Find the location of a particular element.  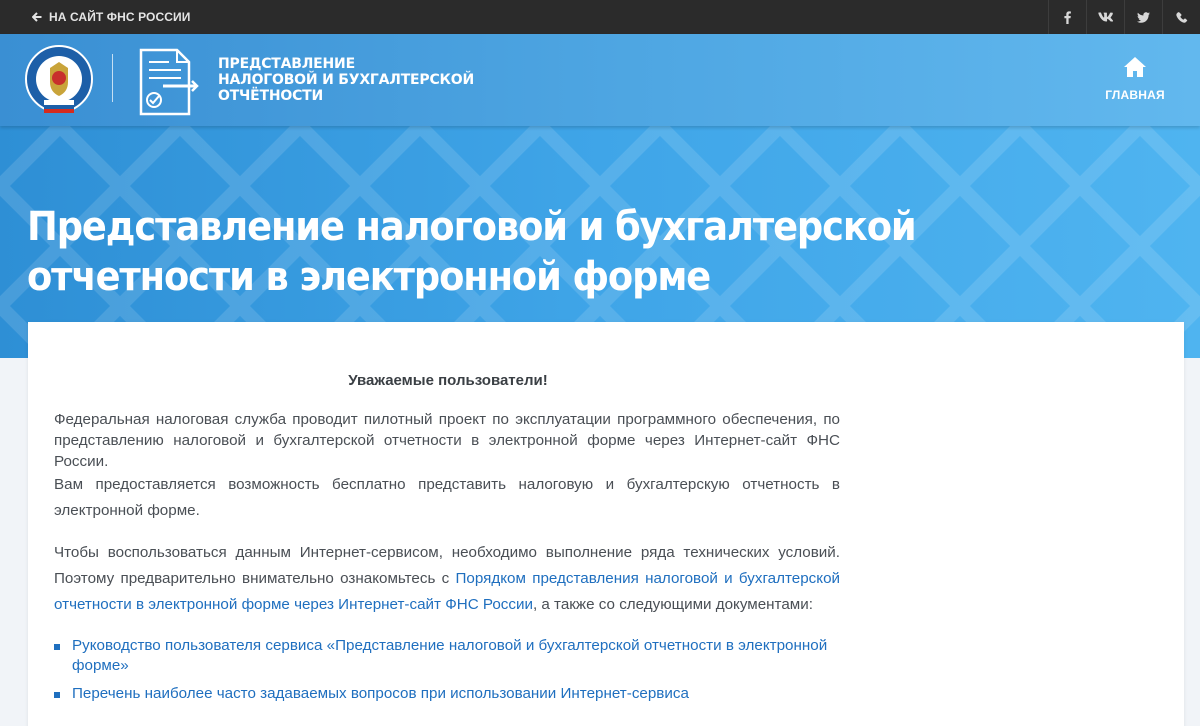

phone-button is located at coordinates (1181, 17).